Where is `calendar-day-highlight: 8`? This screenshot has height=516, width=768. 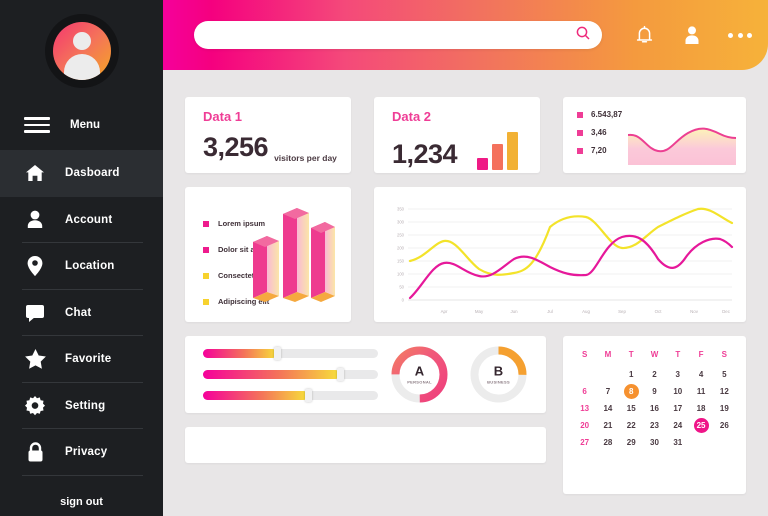
calendar-day-highlight: 8 is located at coordinates (631, 391).